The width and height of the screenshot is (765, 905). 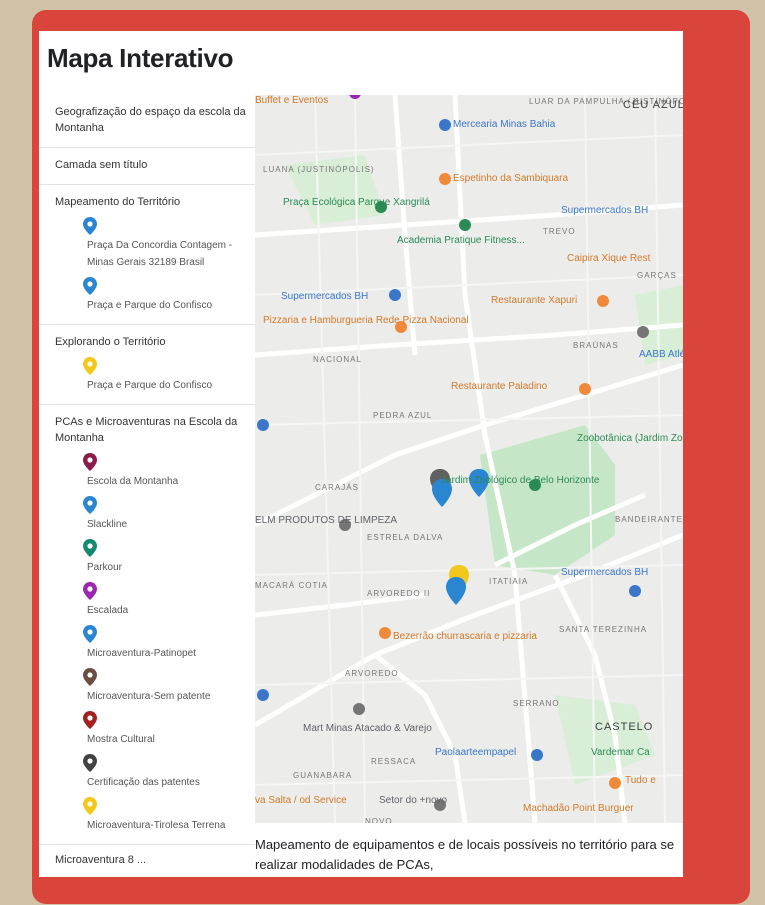 What do you see at coordinates (155, 772) in the screenshot?
I see `legend-item: Certificação das patentes` at bounding box center [155, 772].